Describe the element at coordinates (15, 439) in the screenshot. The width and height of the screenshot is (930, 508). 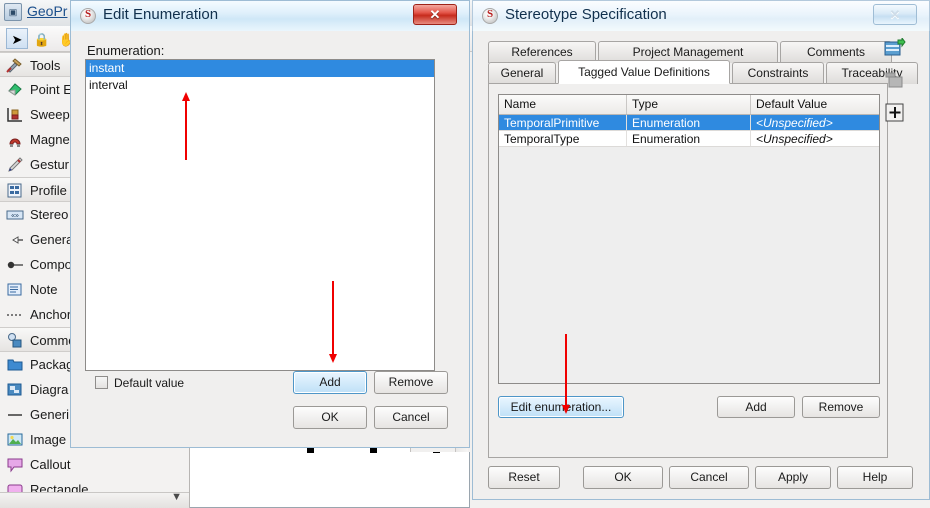
I see `image-icon` at that location.